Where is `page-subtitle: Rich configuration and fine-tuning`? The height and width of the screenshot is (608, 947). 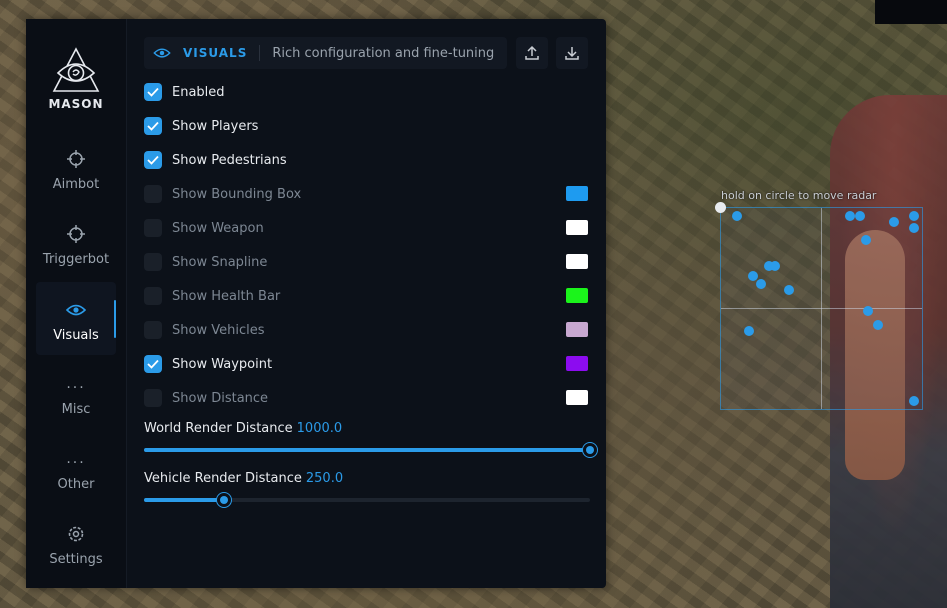 page-subtitle: Rich configuration and fine-tuning is located at coordinates (383, 53).